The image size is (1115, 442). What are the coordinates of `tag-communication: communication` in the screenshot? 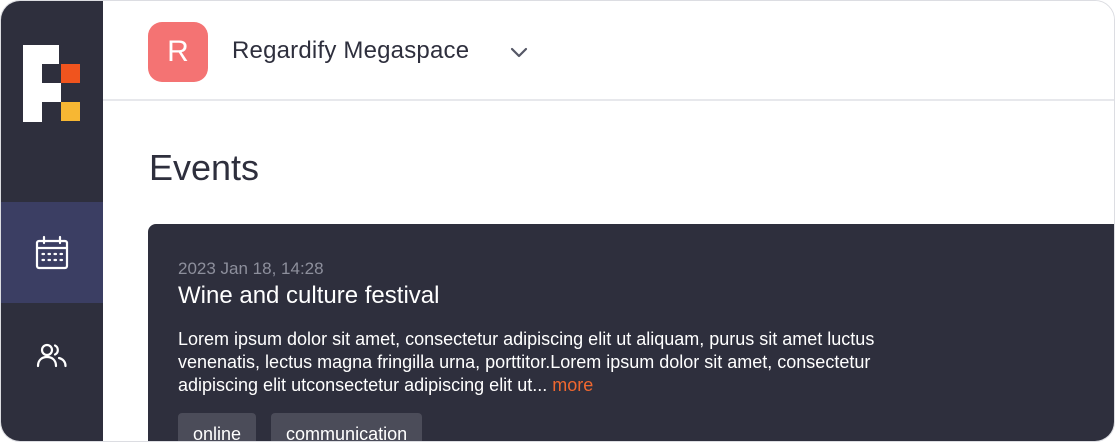 It's located at (347, 427).